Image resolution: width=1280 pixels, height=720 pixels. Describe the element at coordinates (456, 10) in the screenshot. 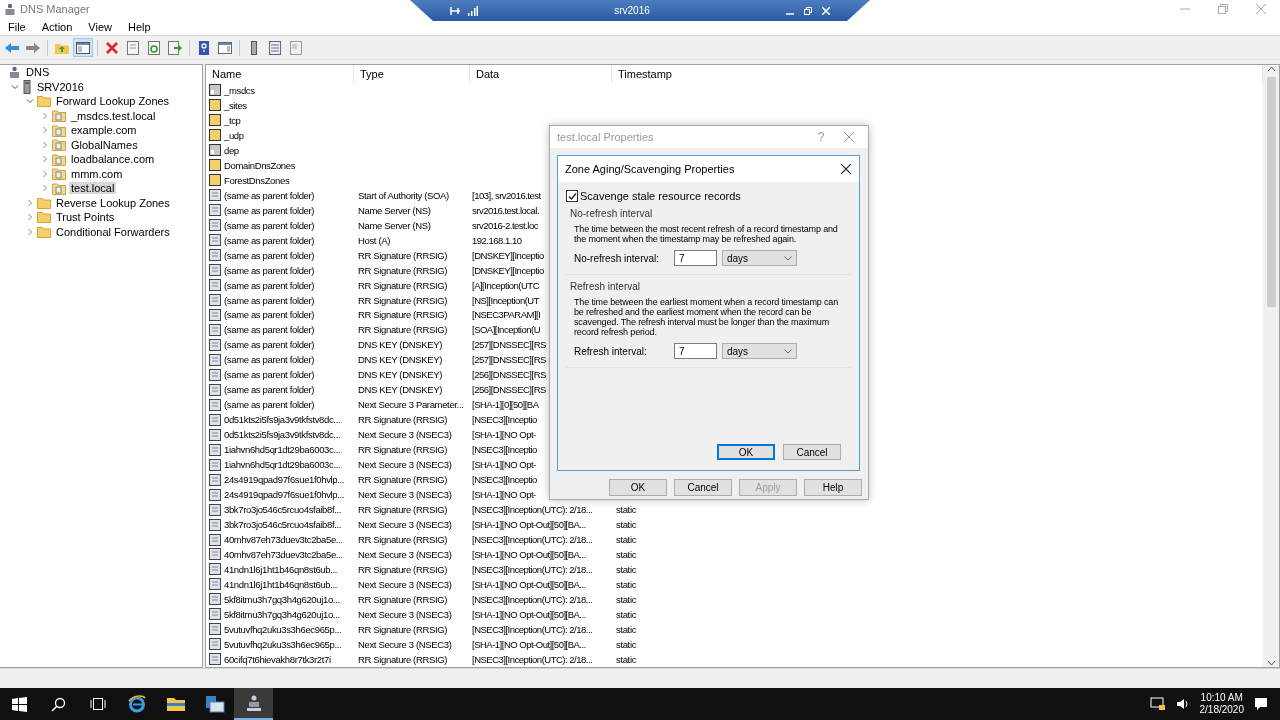

I see `pin-icon` at that location.